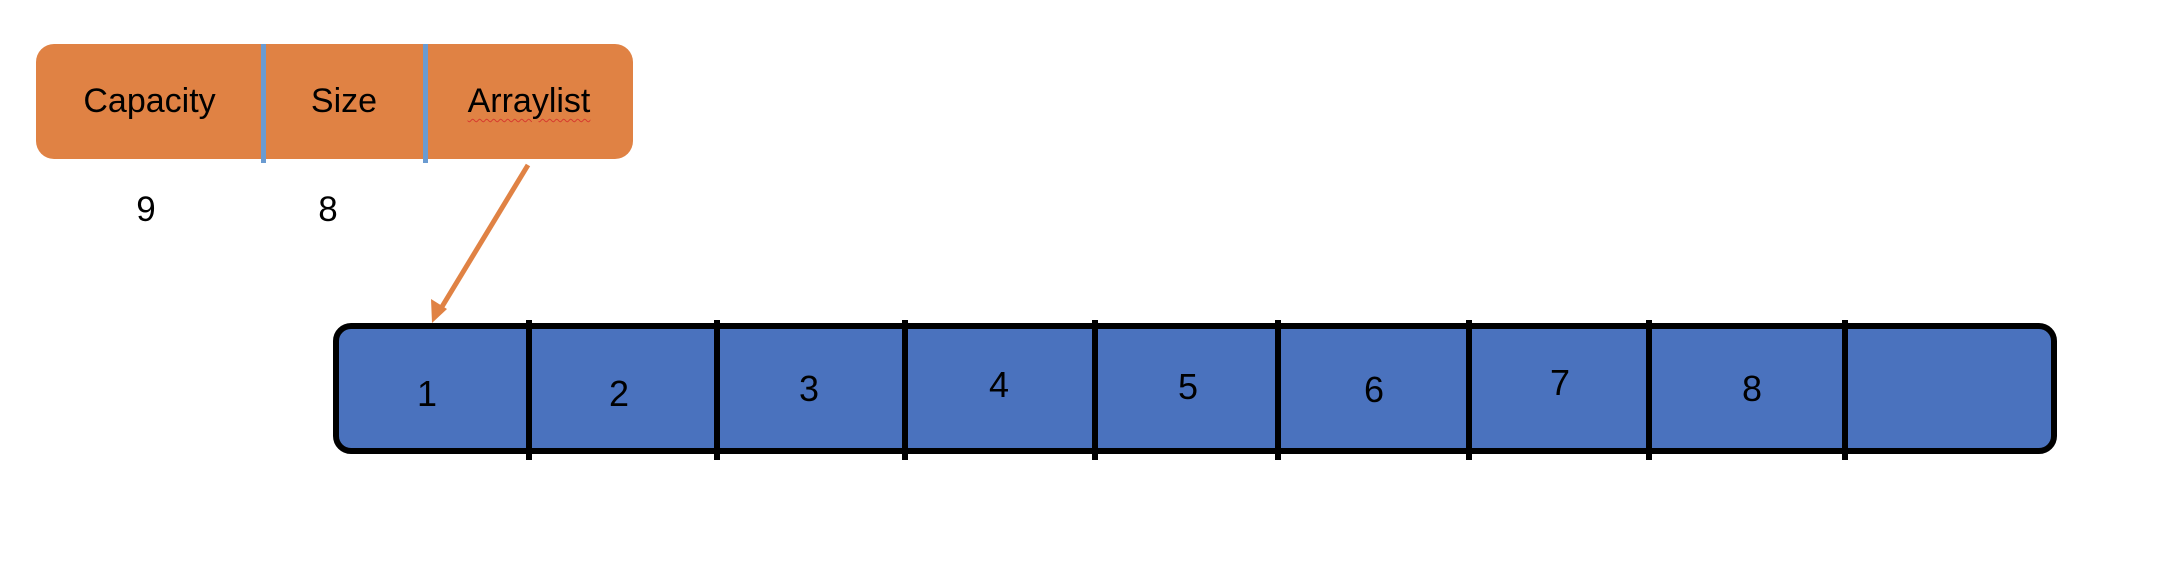  Describe the element at coordinates (1560, 382) in the screenshot. I see `array-cell-6: 7` at that location.